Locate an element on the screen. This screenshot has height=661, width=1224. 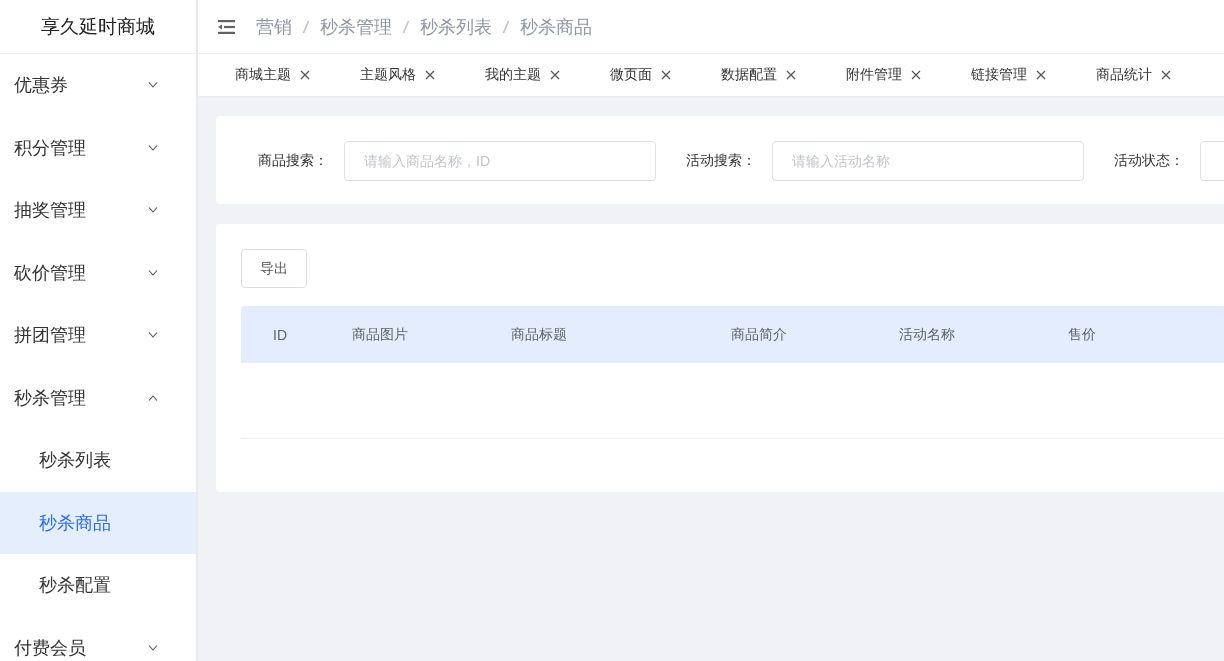
sidebar-menu-item: 砍价管理 is located at coordinates (98, 272).